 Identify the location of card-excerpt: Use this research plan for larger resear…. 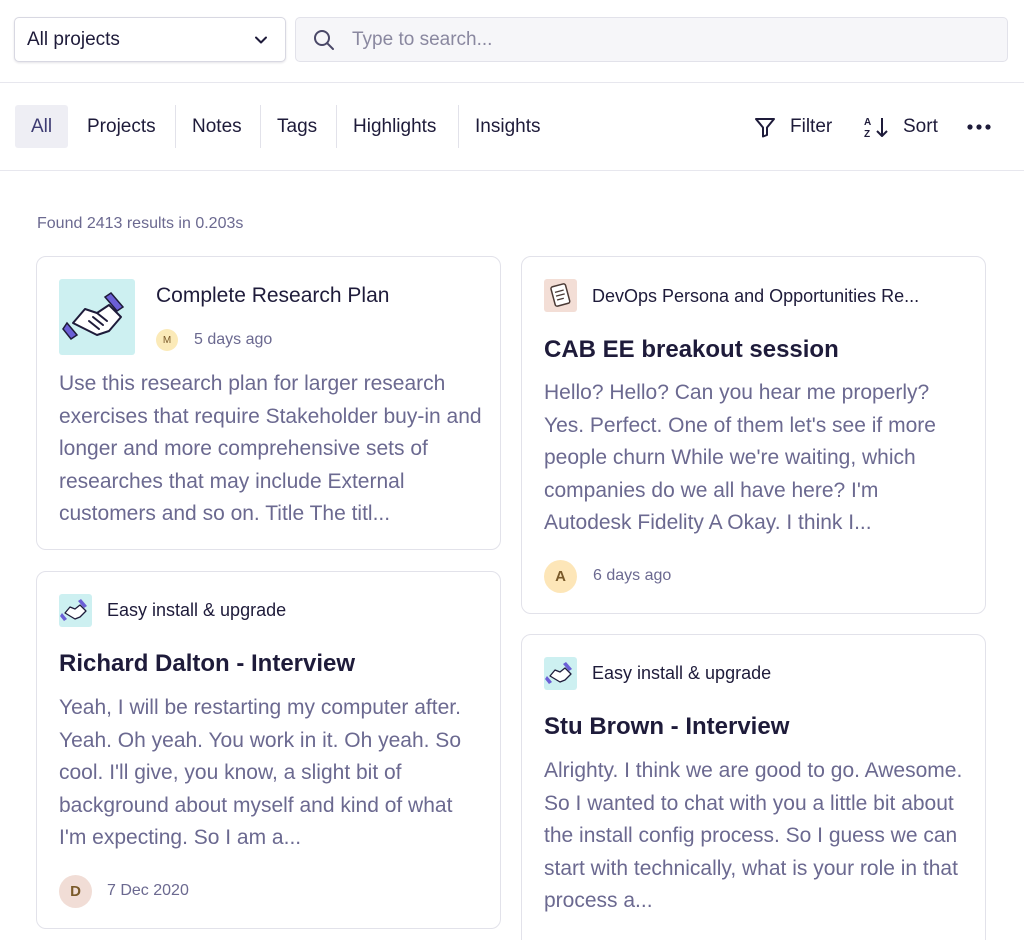
(270, 448).